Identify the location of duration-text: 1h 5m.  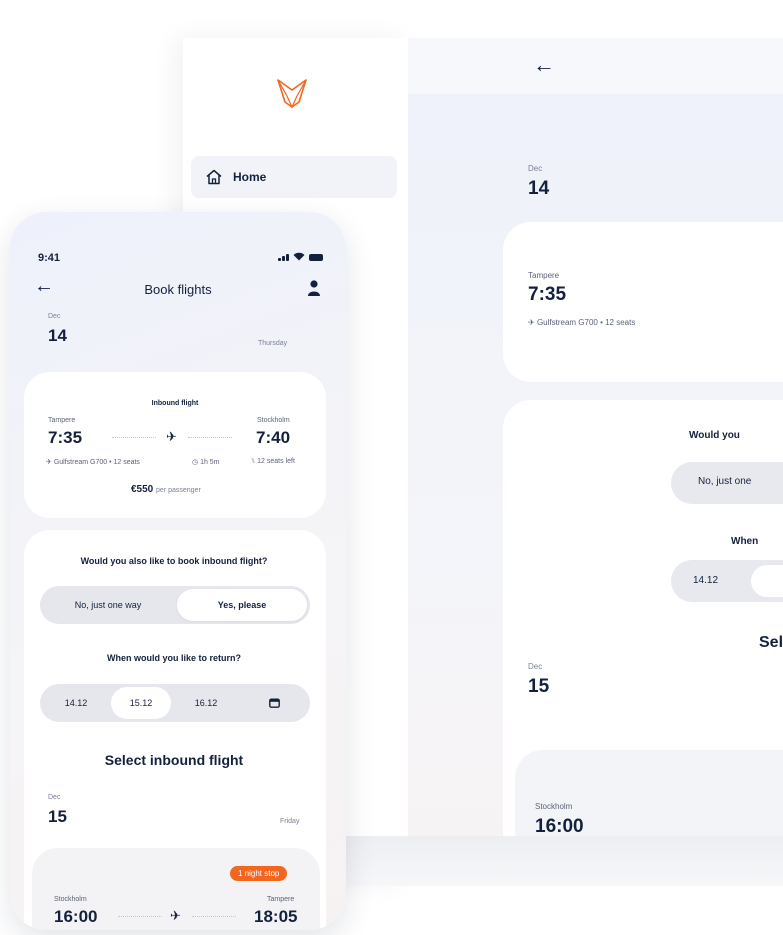
(210, 462).